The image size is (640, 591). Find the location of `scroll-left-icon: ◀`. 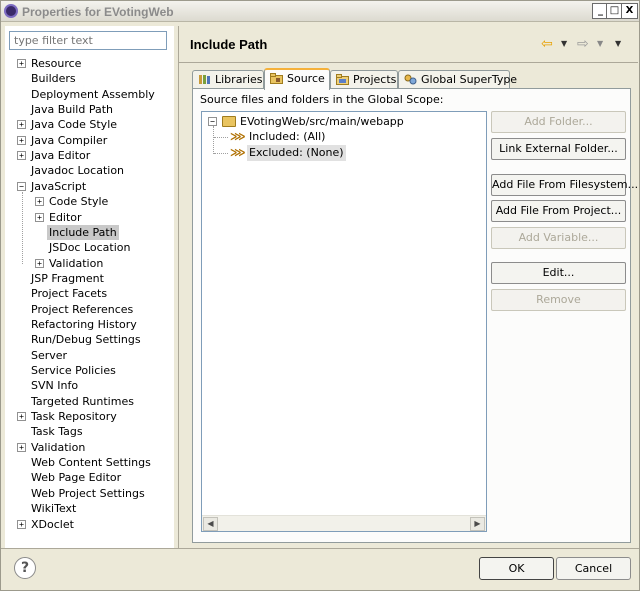

scroll-left-icon: ◀ is located at coordinates (210, 524).